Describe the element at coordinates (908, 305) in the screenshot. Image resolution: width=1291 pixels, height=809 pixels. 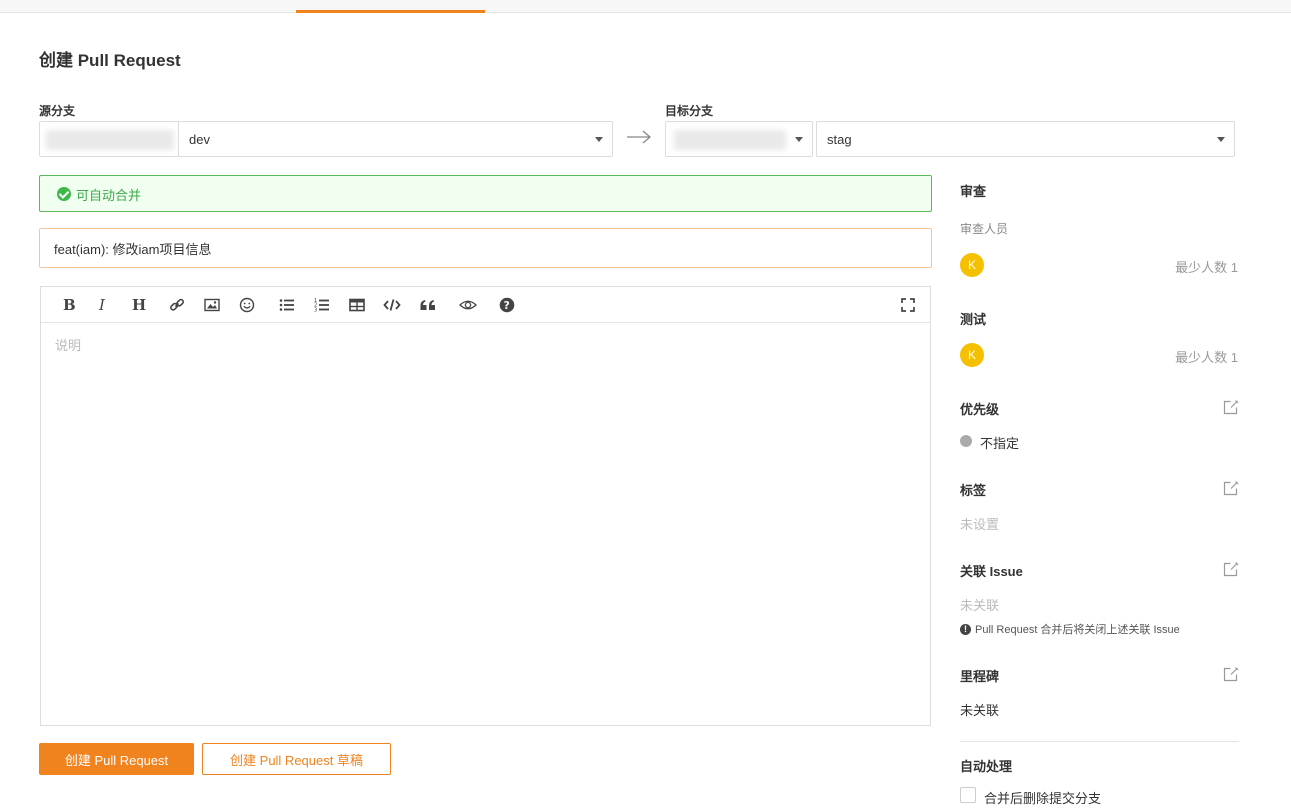
I see `fullscreen-icon` at that location.